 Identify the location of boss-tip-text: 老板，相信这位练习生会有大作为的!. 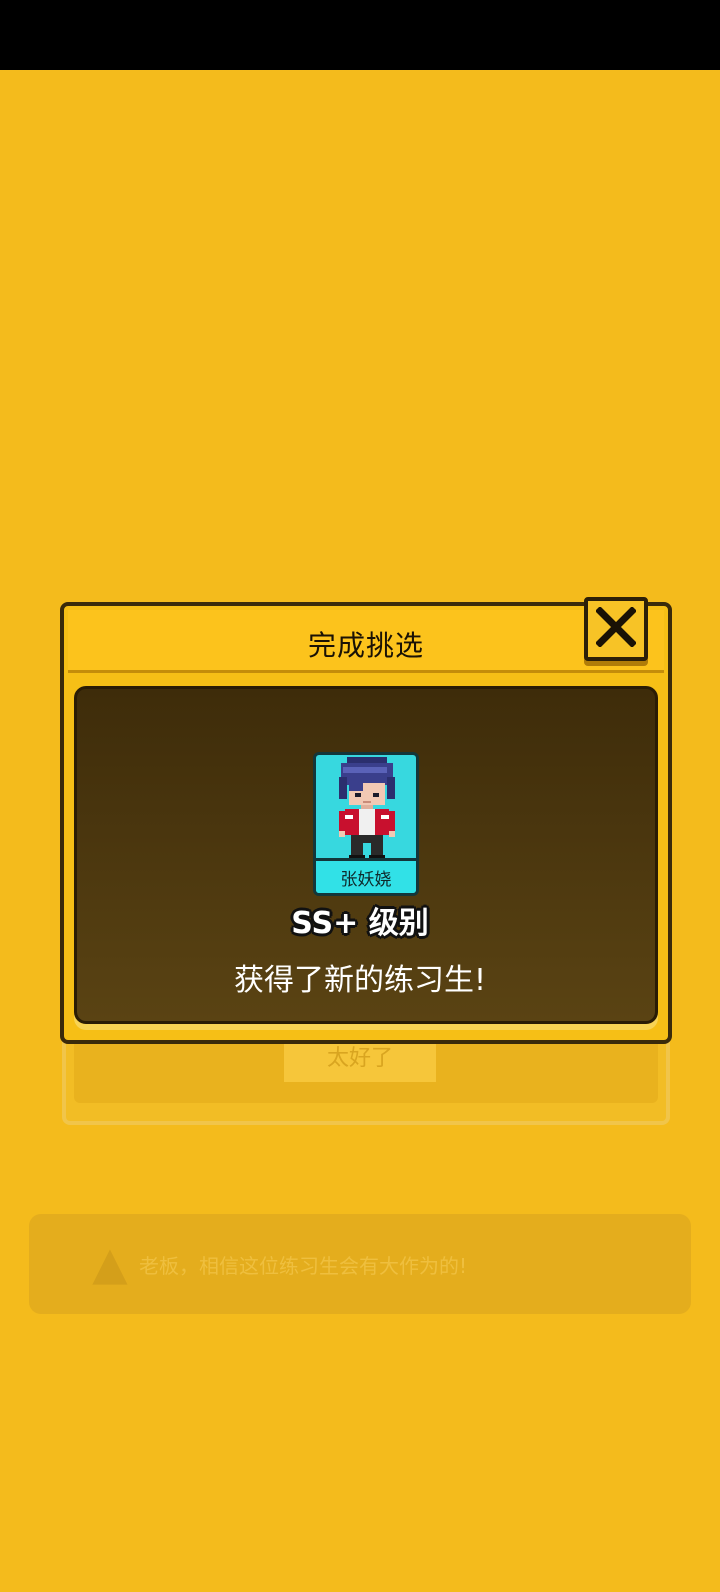
(303, 1266).